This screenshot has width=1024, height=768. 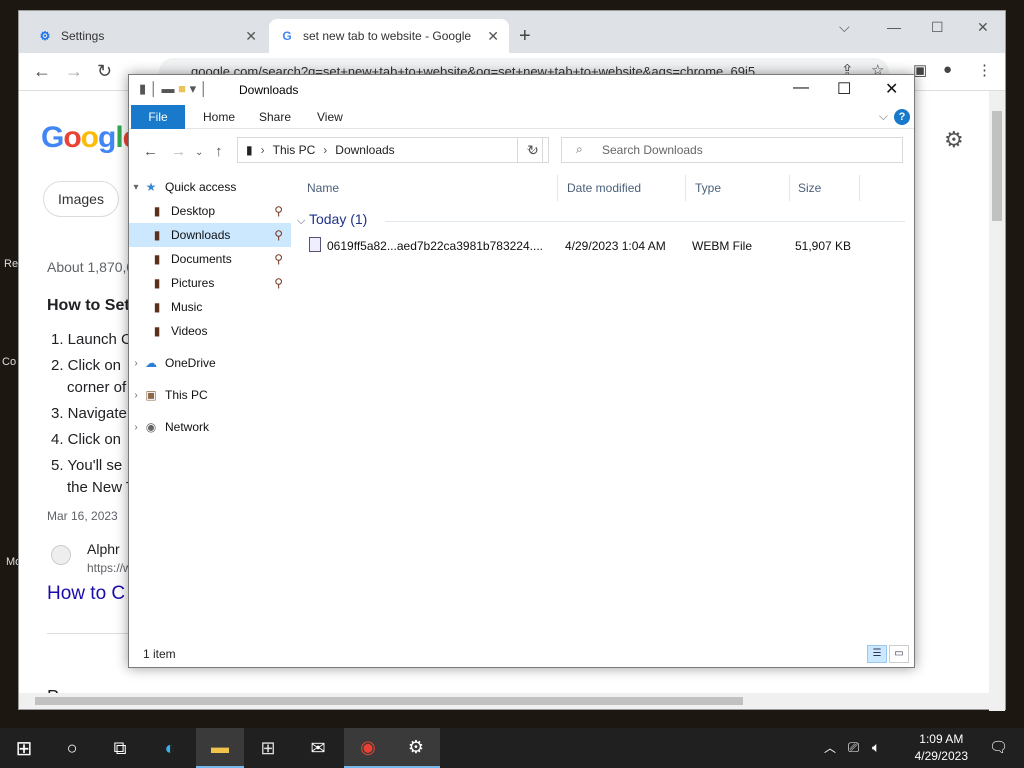 I want to click on start-button: ⊞, so click(x=24, y=748).